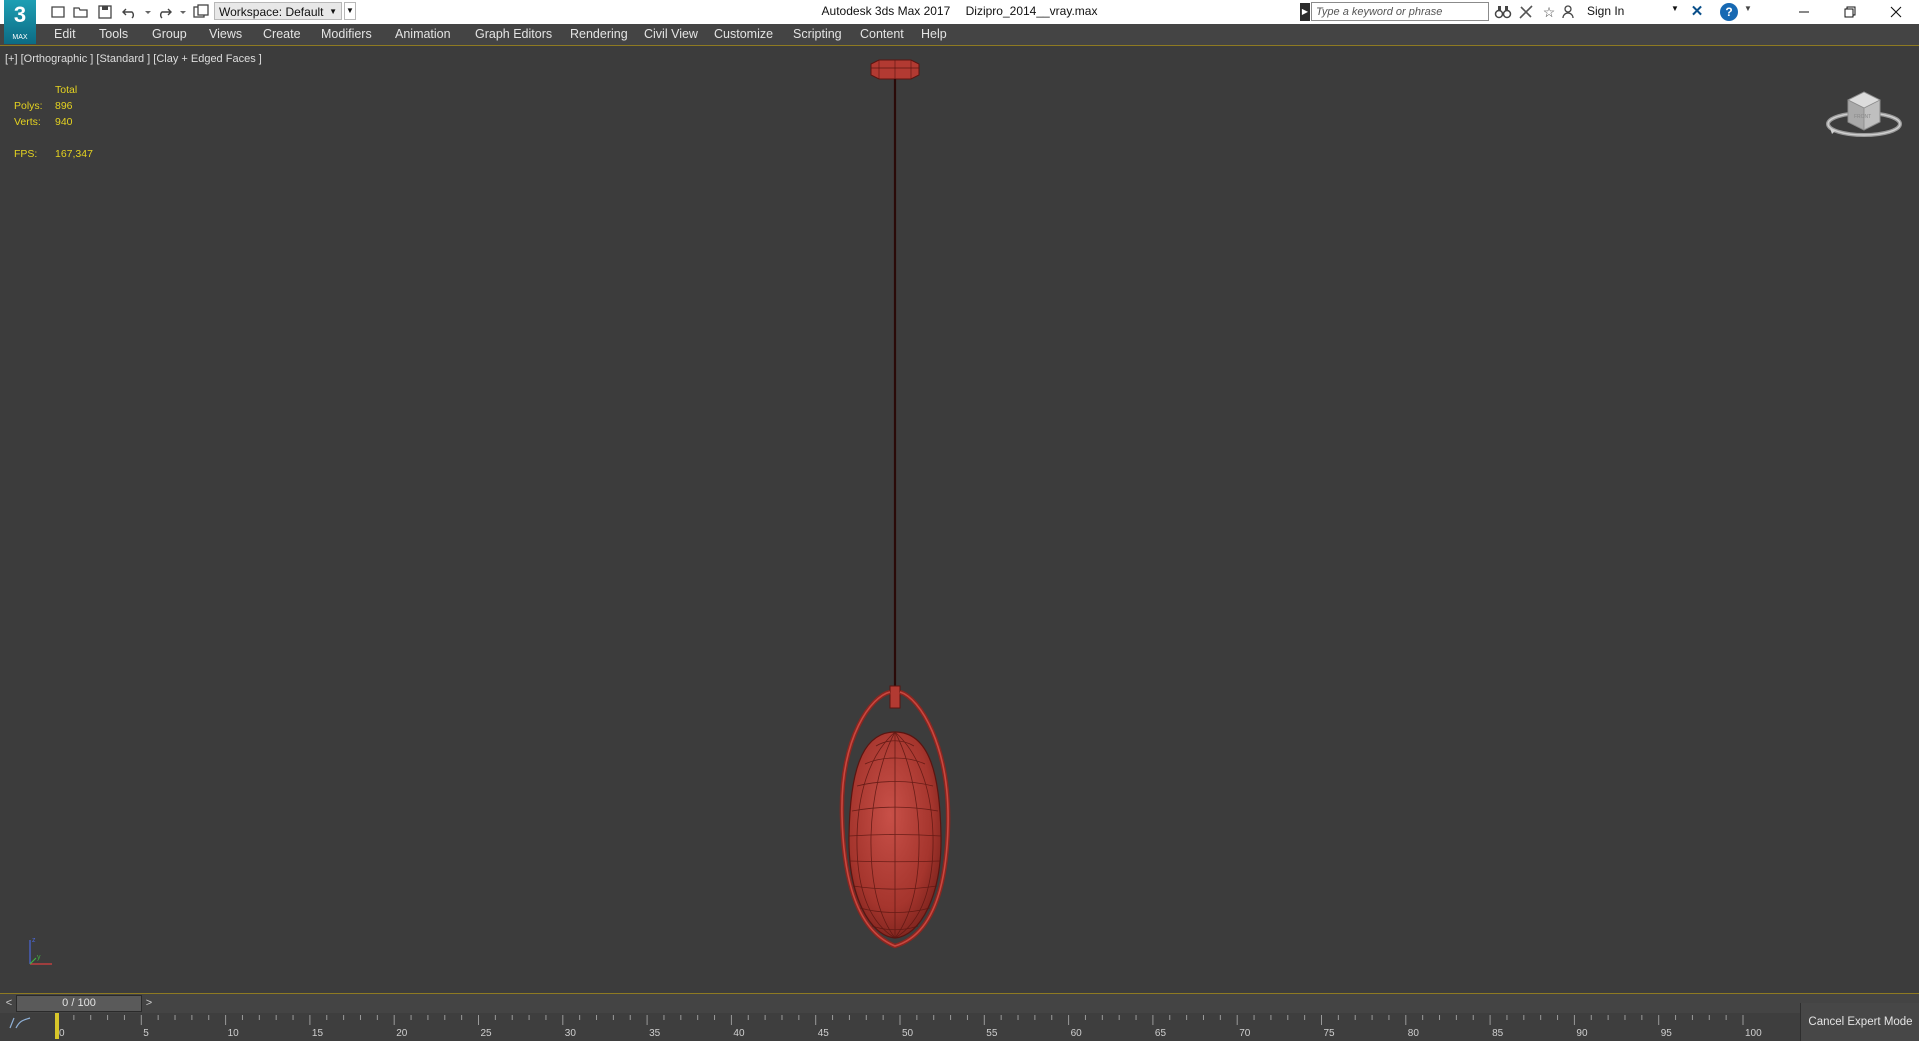  Describe the element at coordinates (20, 37) in the screenshot. I see `app-logo-subtext: MAX` at that location.